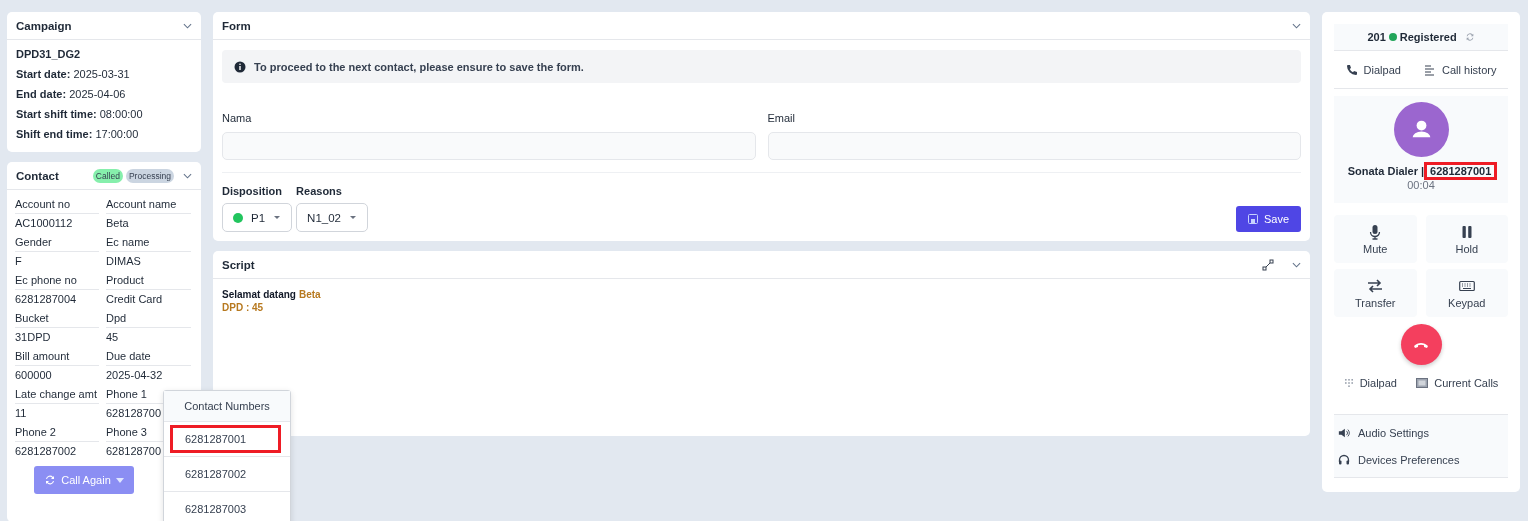 This screenshot has width=1528, height=521. I want to click on field-label: Ec name, so click(148, 243).